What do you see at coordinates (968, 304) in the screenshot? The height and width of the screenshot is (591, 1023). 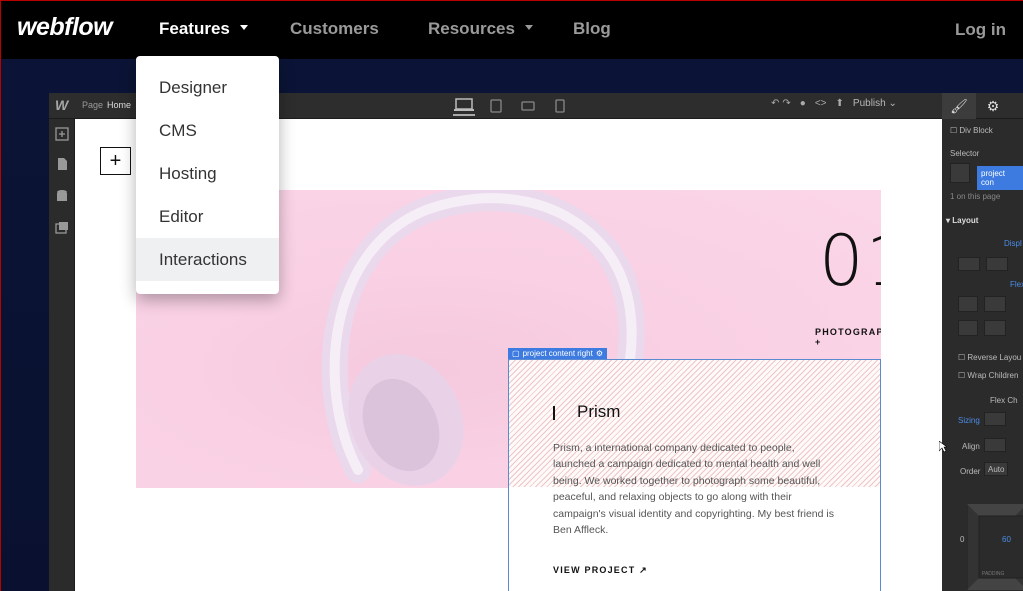 I see `direction-button` at bounding box center [968, 304].